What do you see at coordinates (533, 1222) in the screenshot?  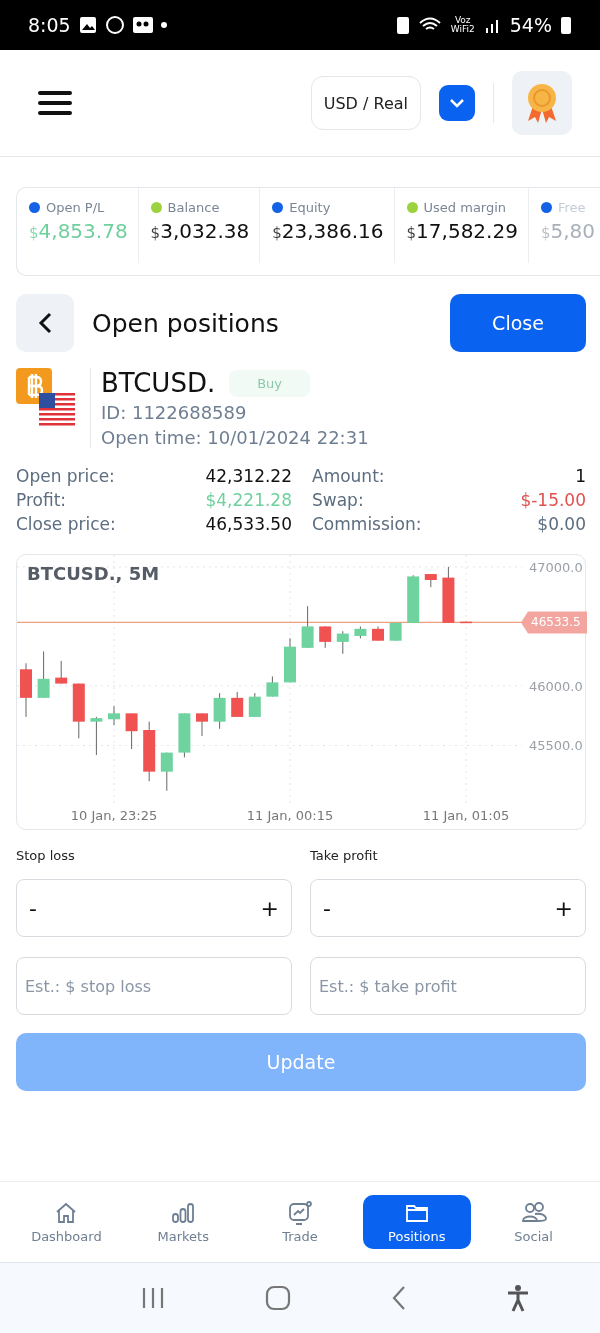 I see `nav-tab: Social` at bounding box center [533, 1222].